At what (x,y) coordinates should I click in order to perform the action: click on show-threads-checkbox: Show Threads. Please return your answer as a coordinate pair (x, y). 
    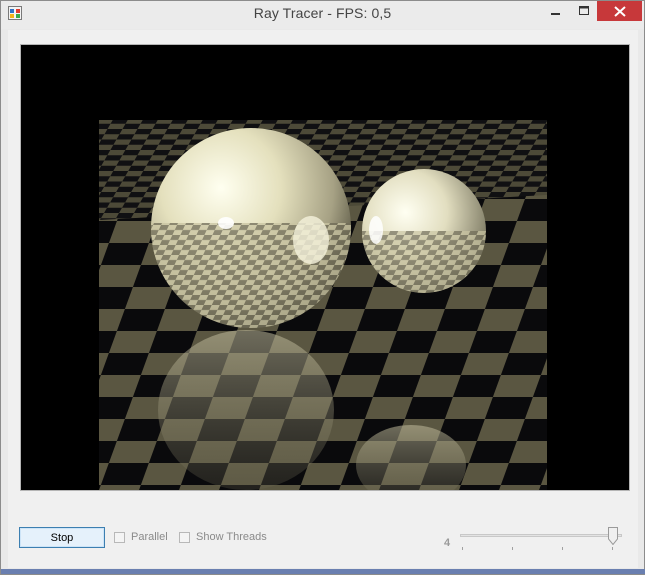
    Looking at the image, I should click on (223, 537).